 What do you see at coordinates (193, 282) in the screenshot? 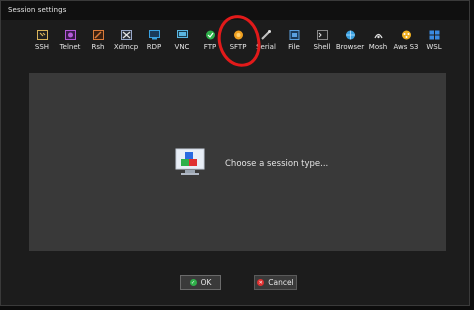
I see `check-icon: ✓` at bounding box center [193, 282].